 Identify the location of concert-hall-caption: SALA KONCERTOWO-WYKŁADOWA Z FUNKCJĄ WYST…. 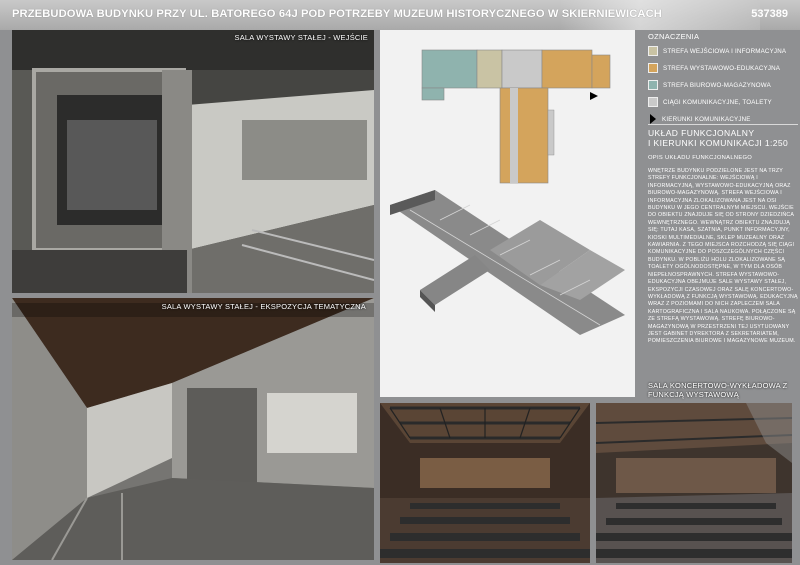
(718, 390).